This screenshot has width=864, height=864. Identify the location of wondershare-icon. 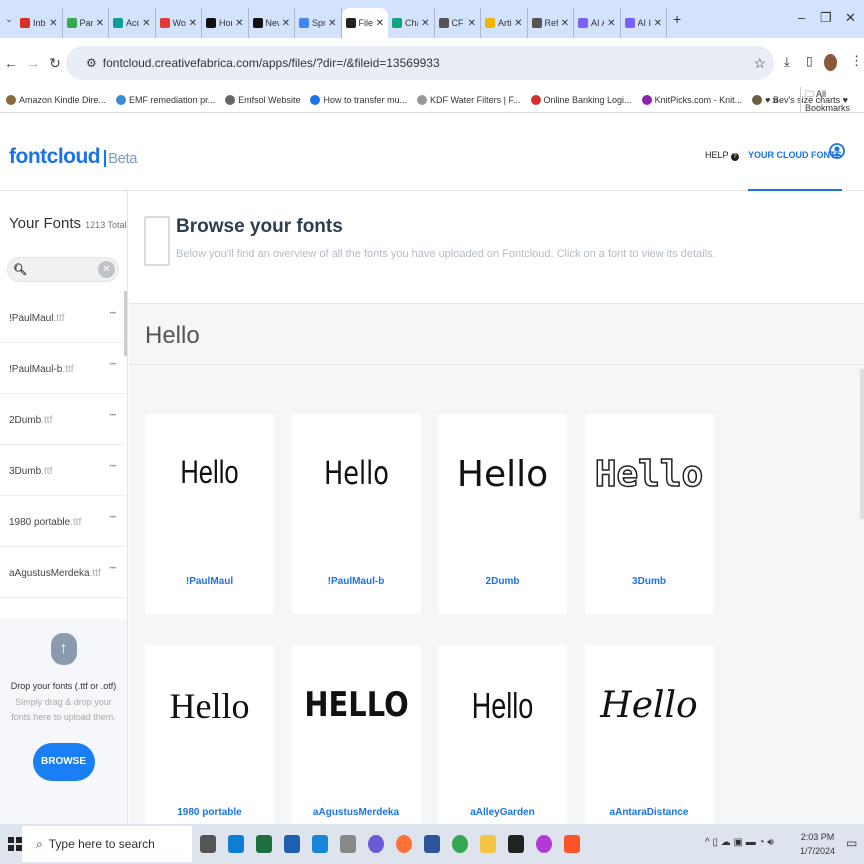
(544, 844).